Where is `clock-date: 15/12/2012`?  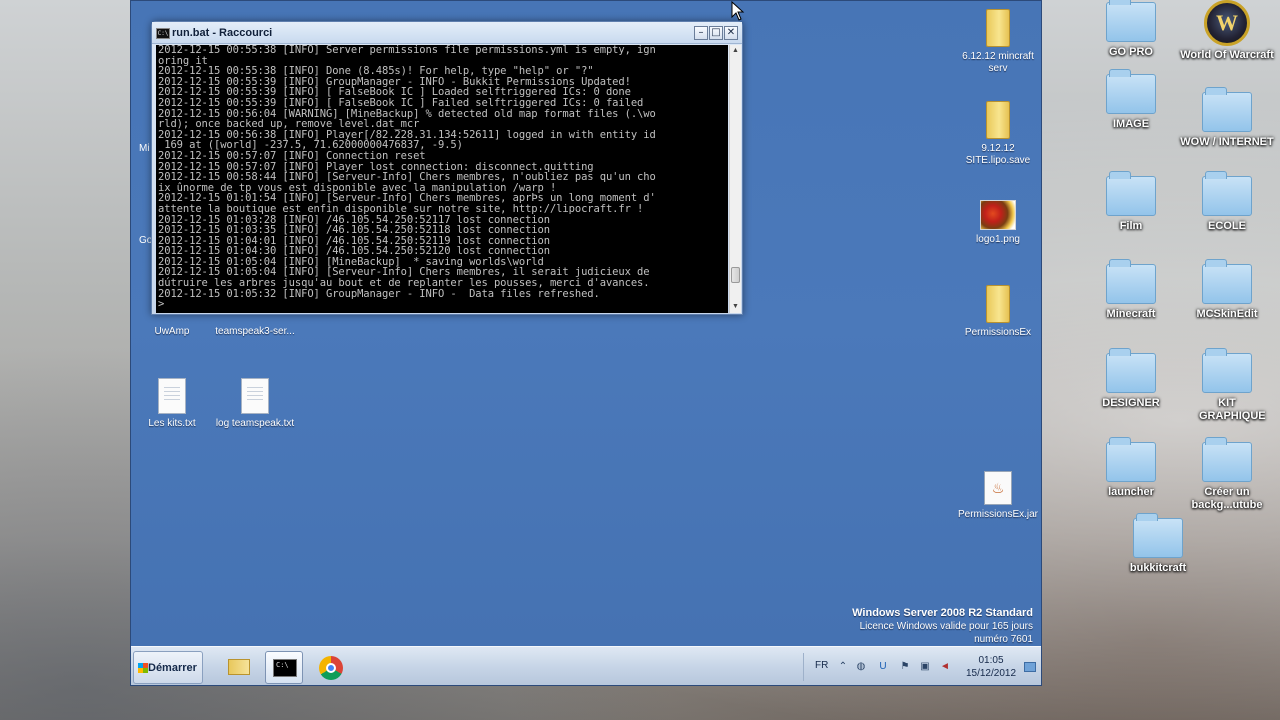
clock-date: 15/12/2012 is located at coordinates (991, 673).